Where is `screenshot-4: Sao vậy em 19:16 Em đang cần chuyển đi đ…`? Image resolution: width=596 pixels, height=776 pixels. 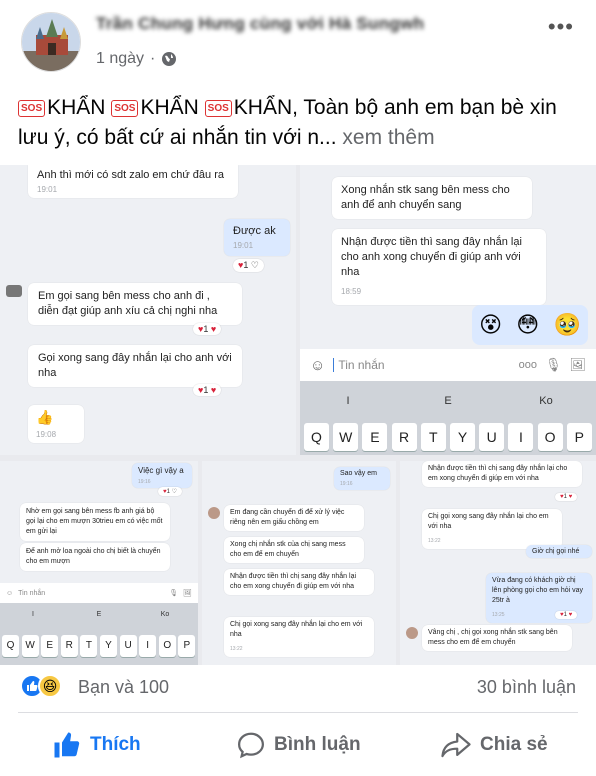 screenshot-4: Sao vậy em 19:16 Em đang cần chuyển đi đ… is located at coordinates (299, 563).